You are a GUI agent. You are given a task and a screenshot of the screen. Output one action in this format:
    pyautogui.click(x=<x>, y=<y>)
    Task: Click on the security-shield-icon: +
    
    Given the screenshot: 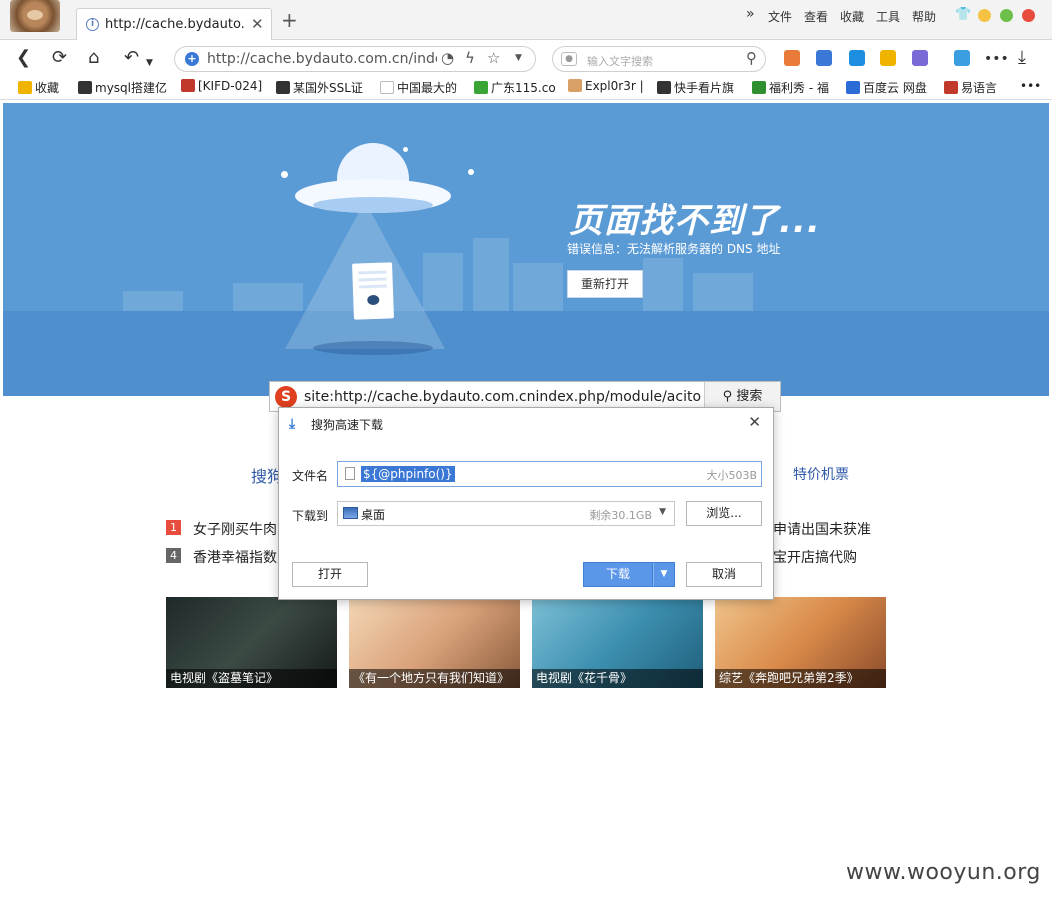 What is the action you would take?
    pyautogui.click(x=192, y=59)
    